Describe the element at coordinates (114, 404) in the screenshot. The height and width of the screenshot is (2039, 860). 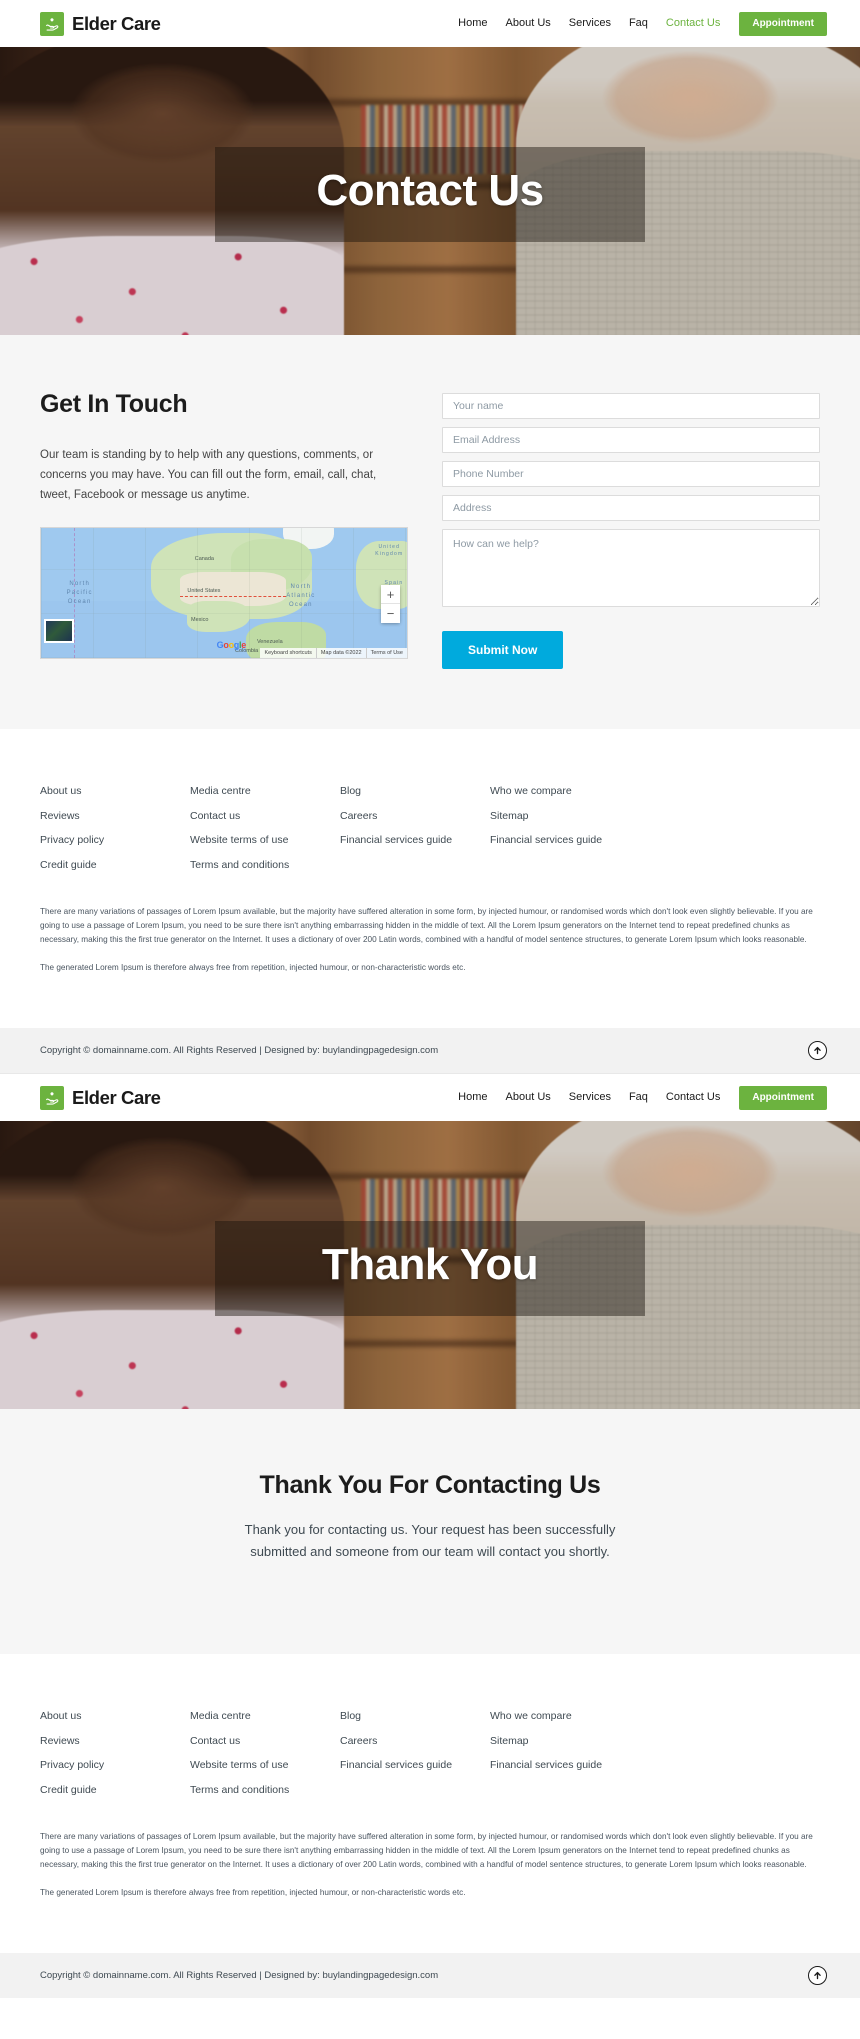
I see `section-title-get-in-touch: Get In Touch` at that location.